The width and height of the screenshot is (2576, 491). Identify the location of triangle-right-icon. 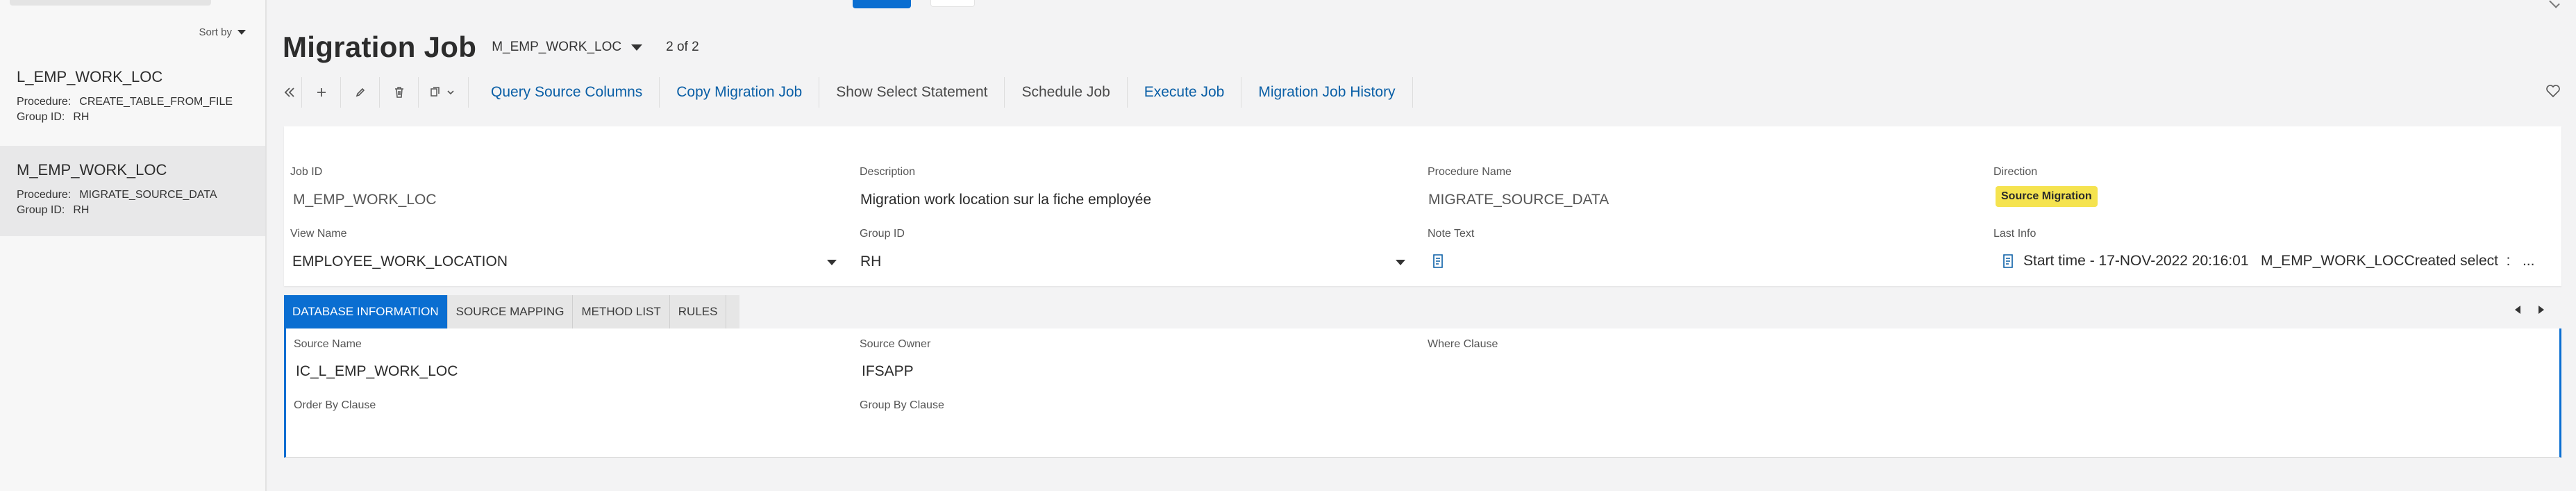
(2541, 310).